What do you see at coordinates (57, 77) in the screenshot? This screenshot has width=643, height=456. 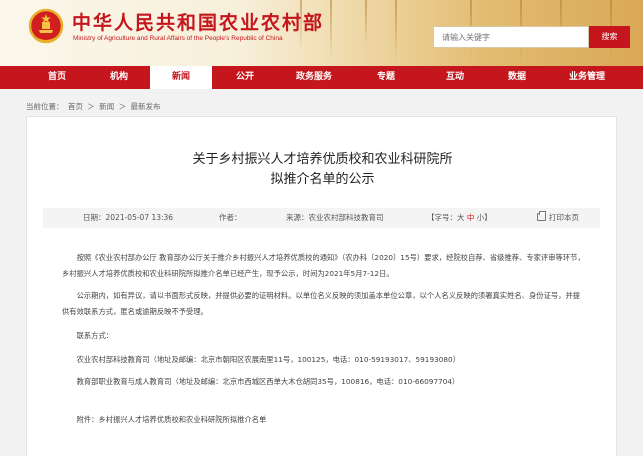 I see `nav-item-home: 首页` at bounding box center [57, 77].